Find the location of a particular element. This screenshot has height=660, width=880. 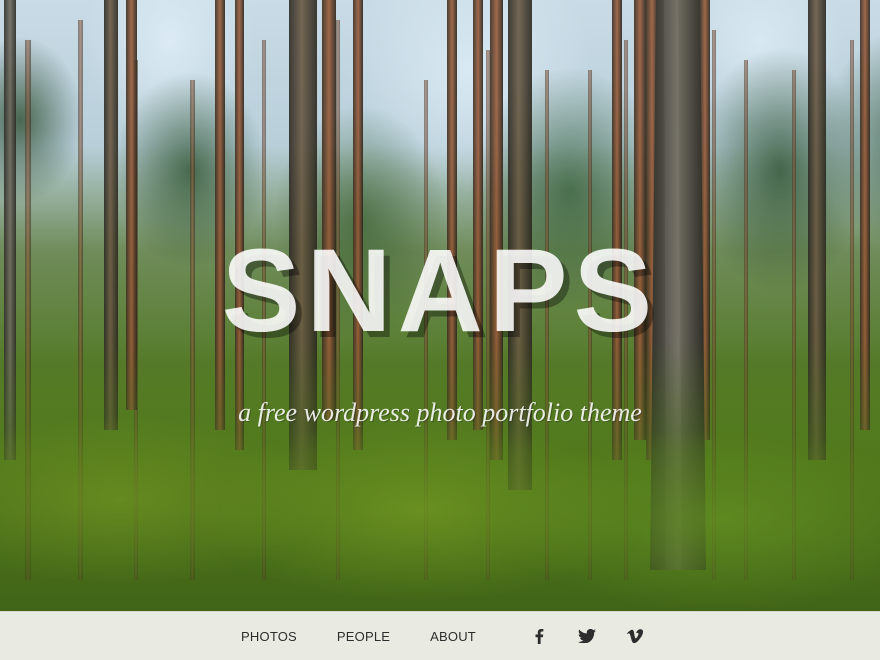

facebook-link is located at coordinates (539, 636).